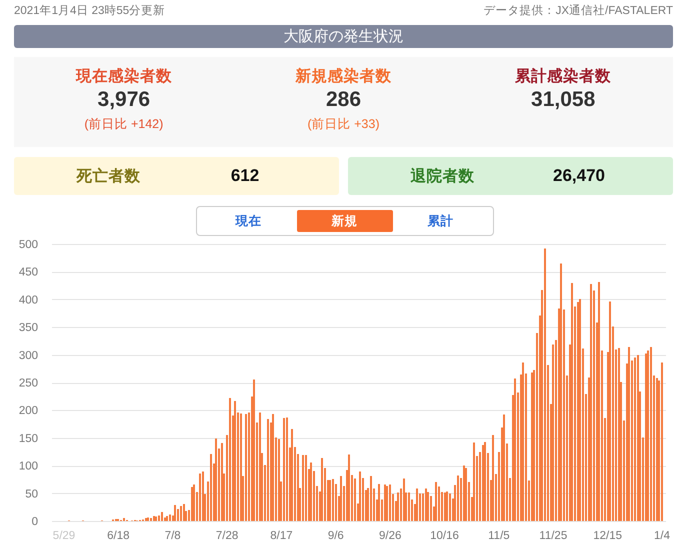 The height and width of the screenshot is (544, 687). What do you see at coordinates (563, 76) in the screenshot?
I see `stat-label: 累計感染者数` at bounding box center [563, 76].